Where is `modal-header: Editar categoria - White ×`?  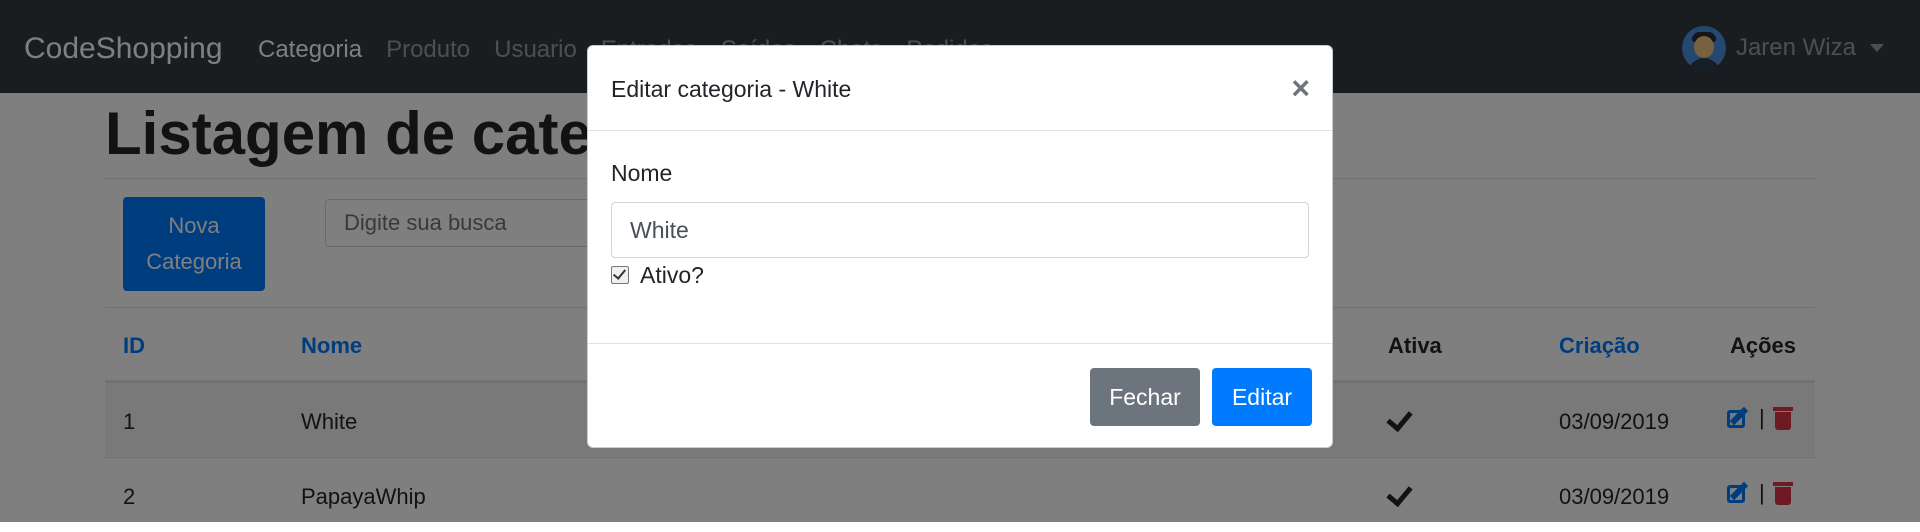
modal-header: Editar categoria - White × is located at coordinates (960, 88).